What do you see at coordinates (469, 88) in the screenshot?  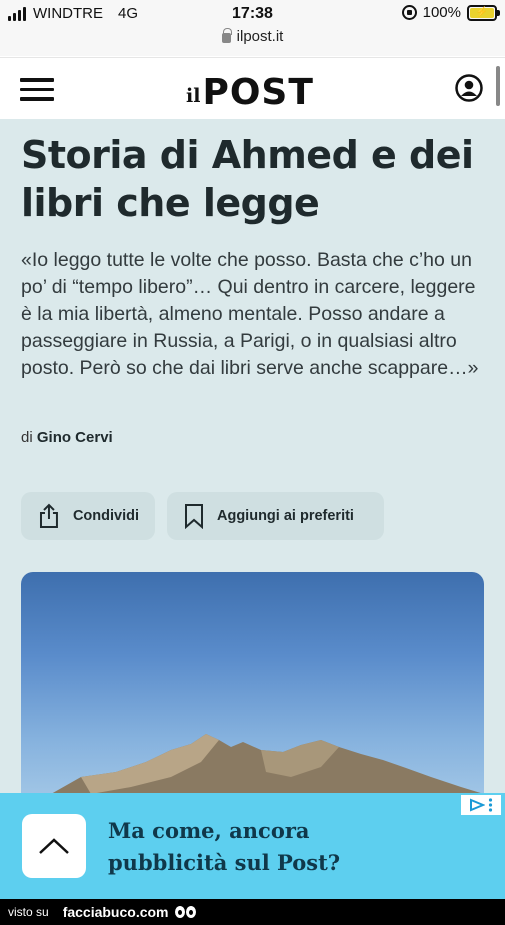 I see `user-account-icon` at bounding box center [469, 88].